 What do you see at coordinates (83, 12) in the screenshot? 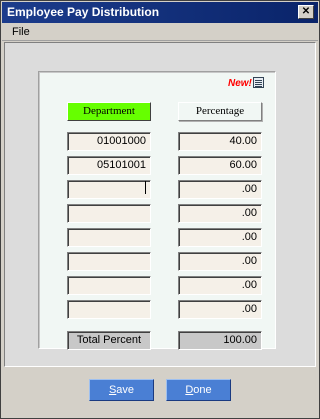
I see `window-title: Employee Pay Distribution` at bounding box center [83, 12].